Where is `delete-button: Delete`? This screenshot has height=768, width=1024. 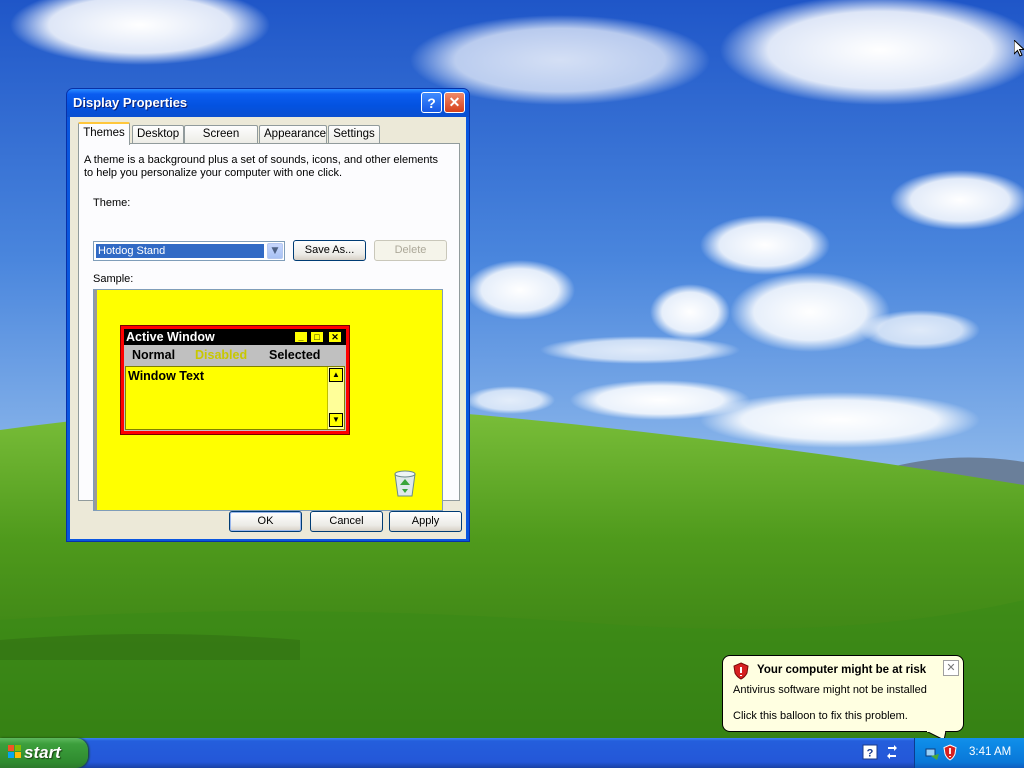
delete-button: Delete is located at coordinates (410, 250).